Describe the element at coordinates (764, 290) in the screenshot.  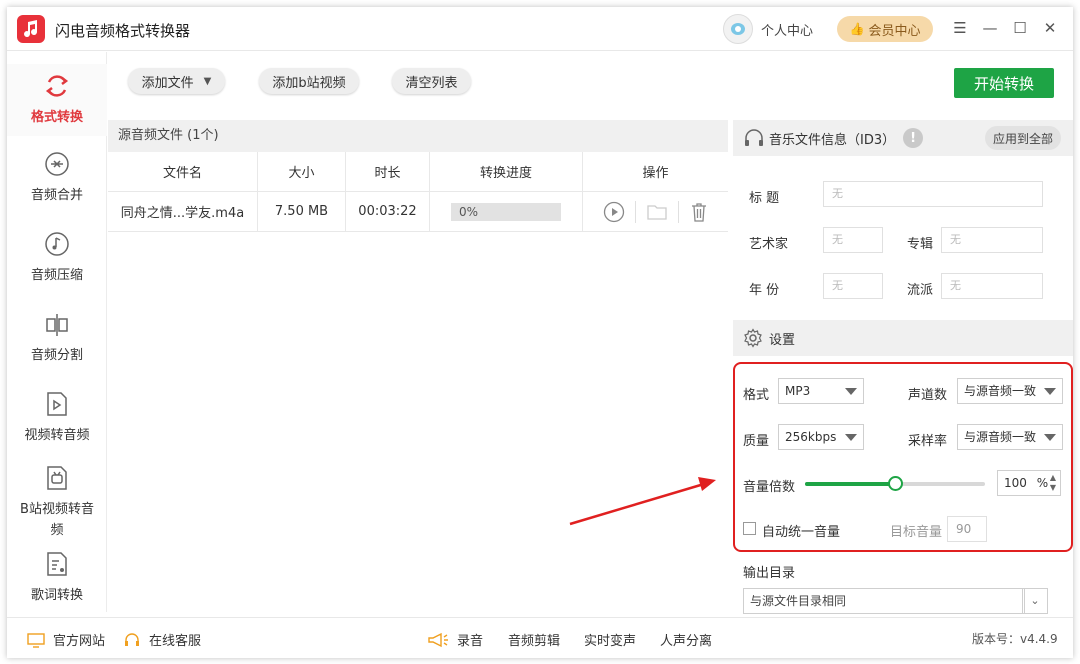
I see `year-label: 年 份` at that location.